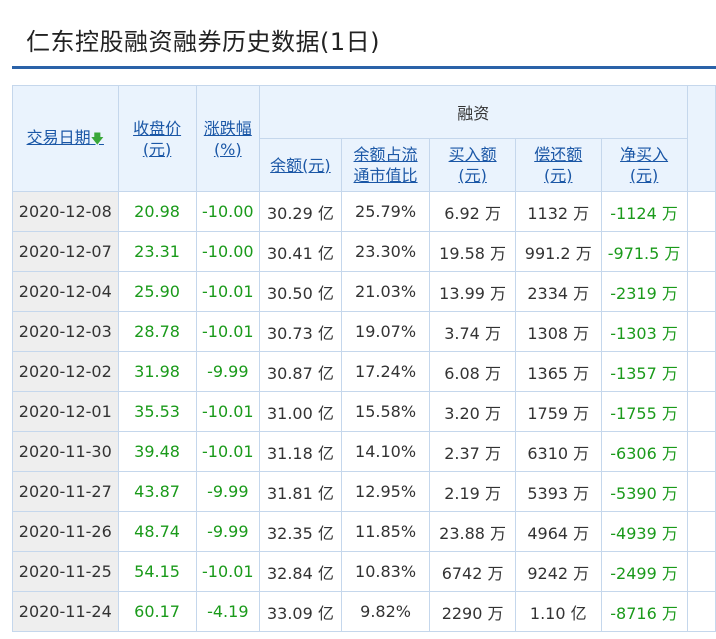 This screenshot has height=639, width=716. What do you see at coordinates (385, 491) in the screenshot?
I see `table-cell-ratio: 12.95%` at bounding box center [385, 491].